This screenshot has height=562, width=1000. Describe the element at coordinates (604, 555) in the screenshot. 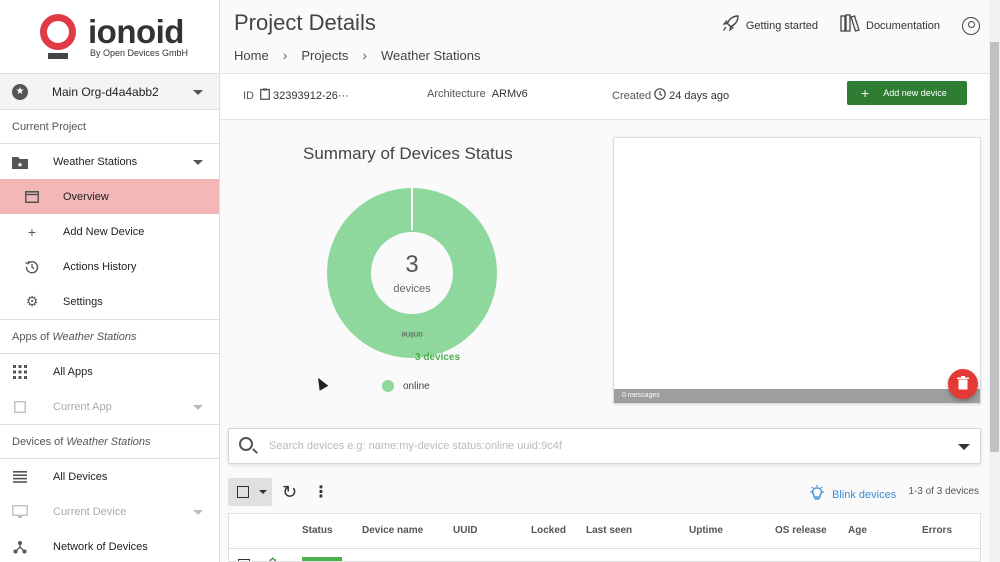

I see `table-row: ✿` at that location.